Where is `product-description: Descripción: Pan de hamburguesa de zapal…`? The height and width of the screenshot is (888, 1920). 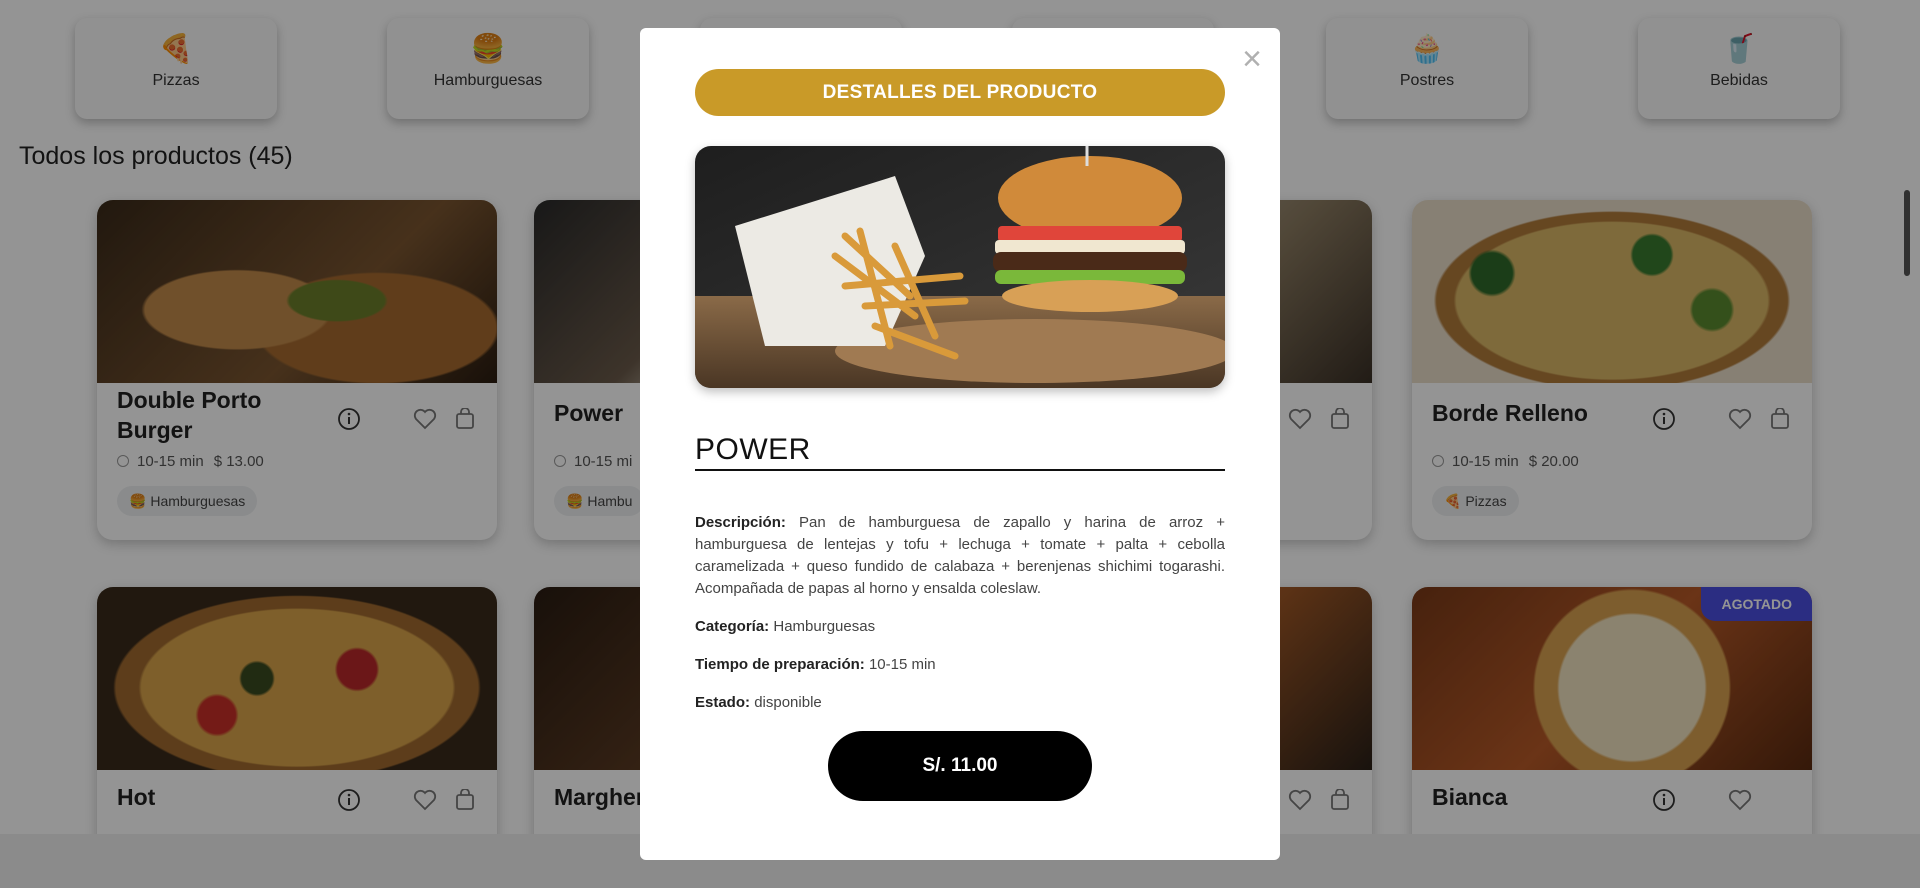
product-description: Descripción: Pan de hamburguesa de zapal… is located at coordinates (960, 556).